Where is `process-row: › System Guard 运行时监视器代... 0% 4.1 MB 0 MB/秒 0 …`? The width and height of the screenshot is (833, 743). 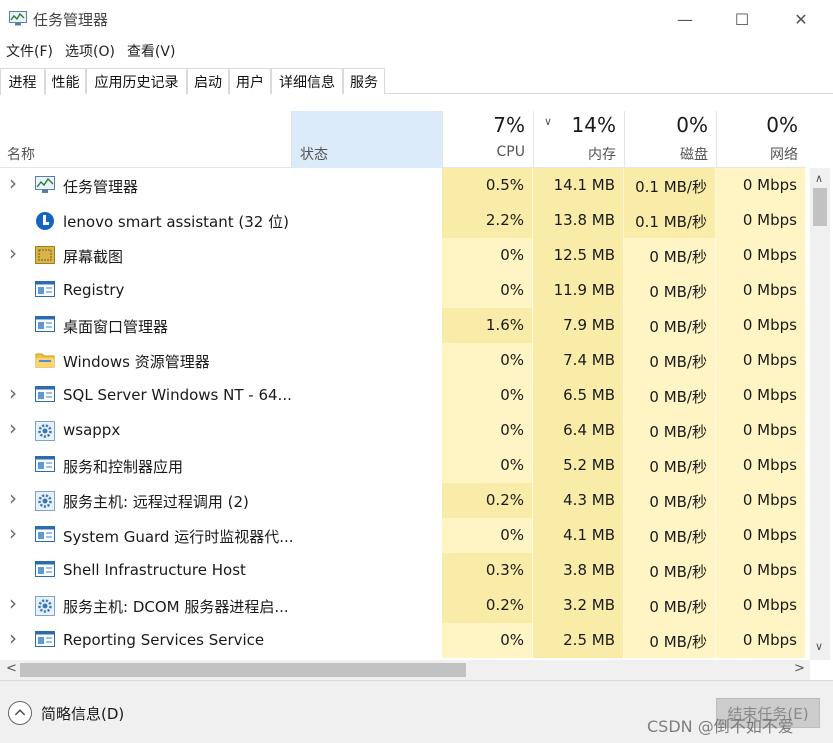
process-row: › System Guard 运行时监视器代... 0% 4.1 MB 0 MB/秒 0 … is located at coordinates (403, 535).